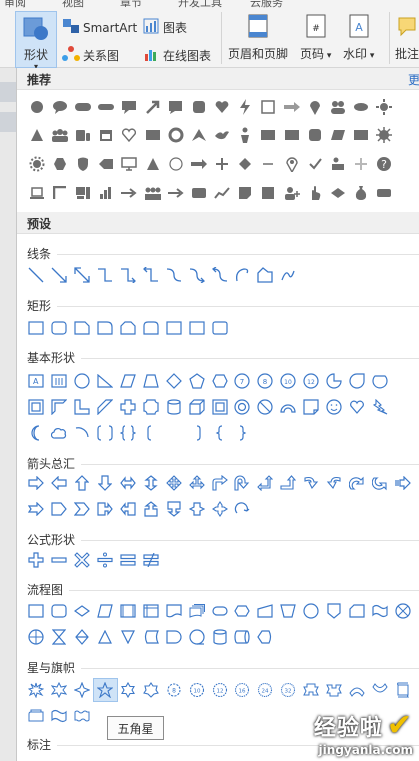 The image size is (419, 761). What do you see at coordinates (73, 4) in the screenshot?
I see `tab-view: 视图` at bounding box center [73, 4].